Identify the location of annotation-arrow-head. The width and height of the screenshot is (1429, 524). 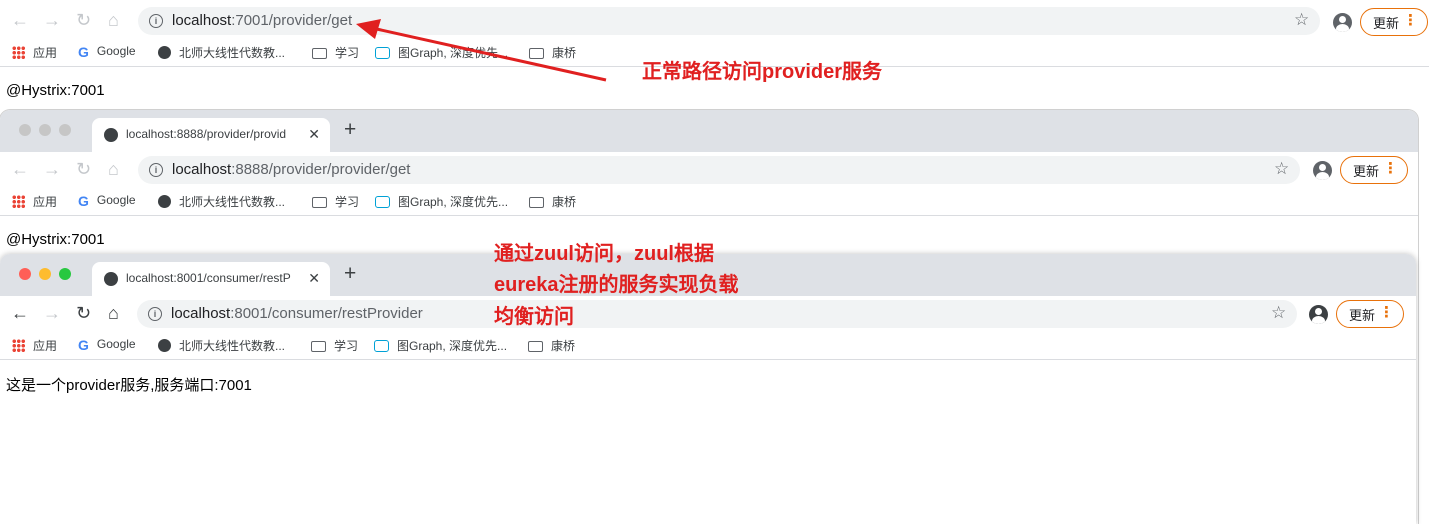
(368, 29).